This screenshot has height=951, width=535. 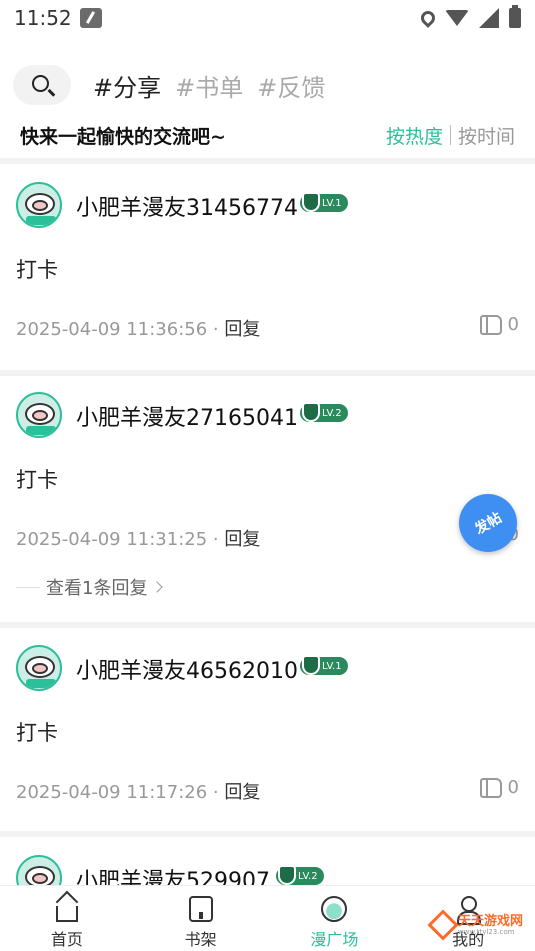 What do you see at coordinates (200, 939) in the screenshot?
I see `tab-bookshelf-label: 书架` at bounding box center [200, 939].